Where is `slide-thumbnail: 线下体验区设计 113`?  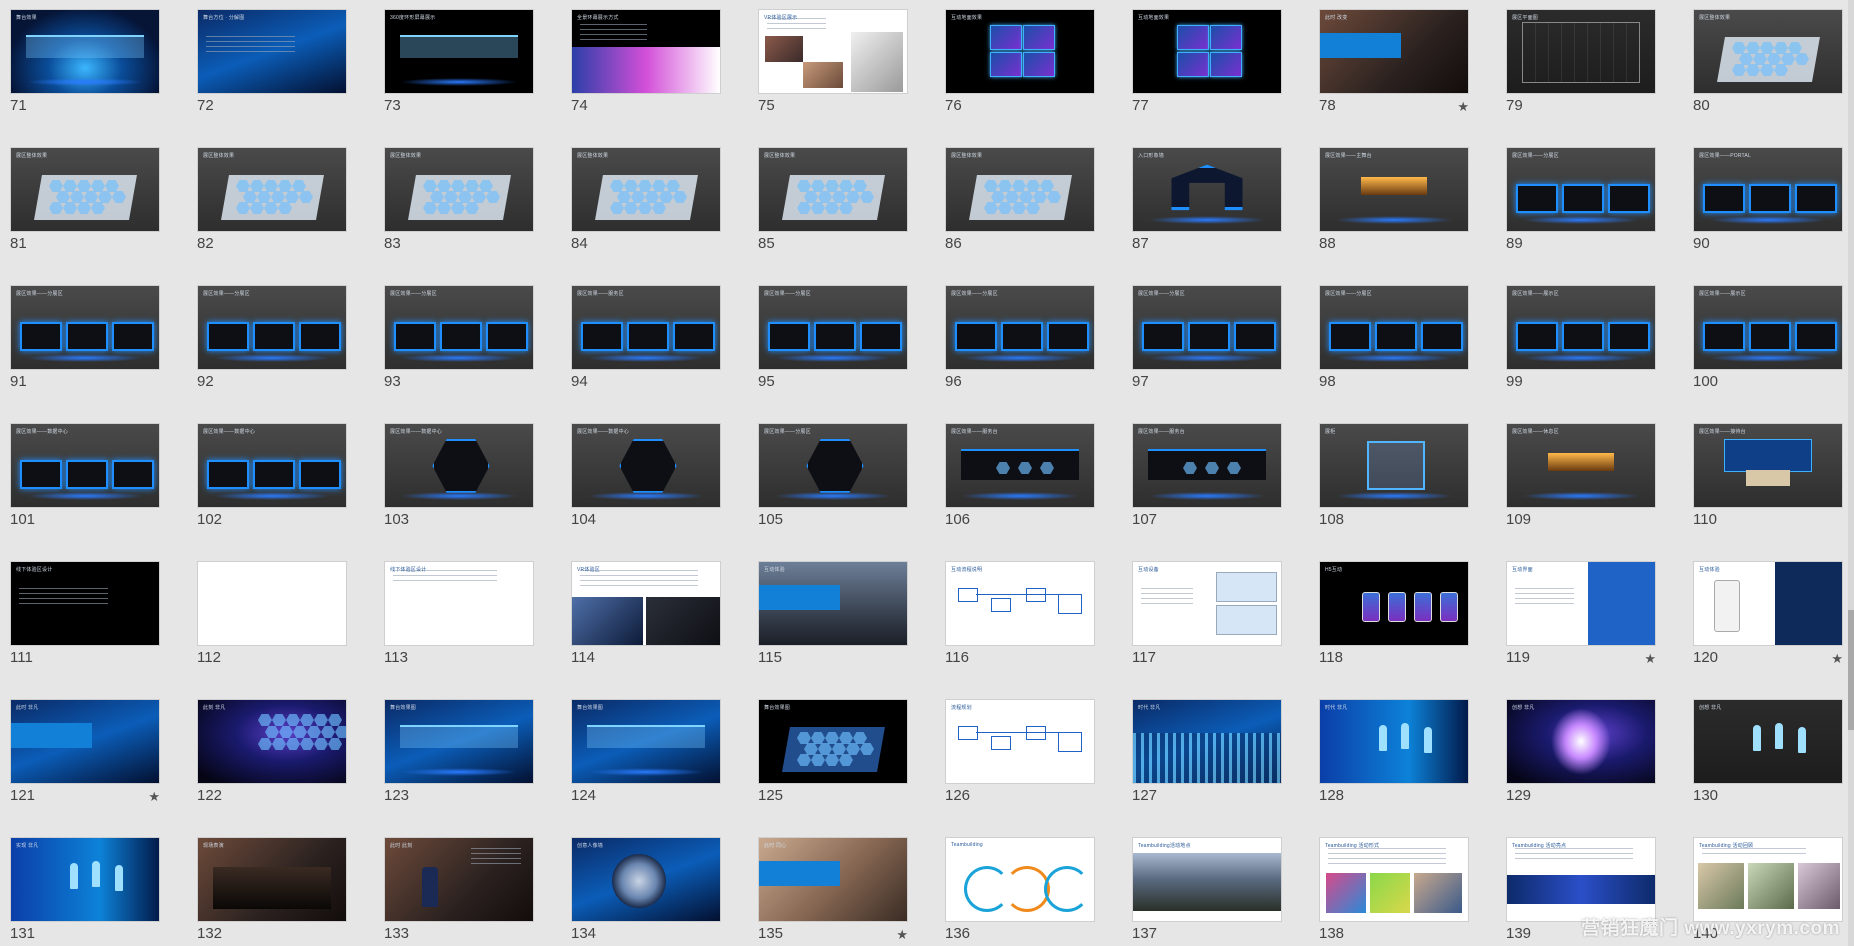
slide-thumbnail: 线下体验区设计 113 is located at coordinates (459, 613).